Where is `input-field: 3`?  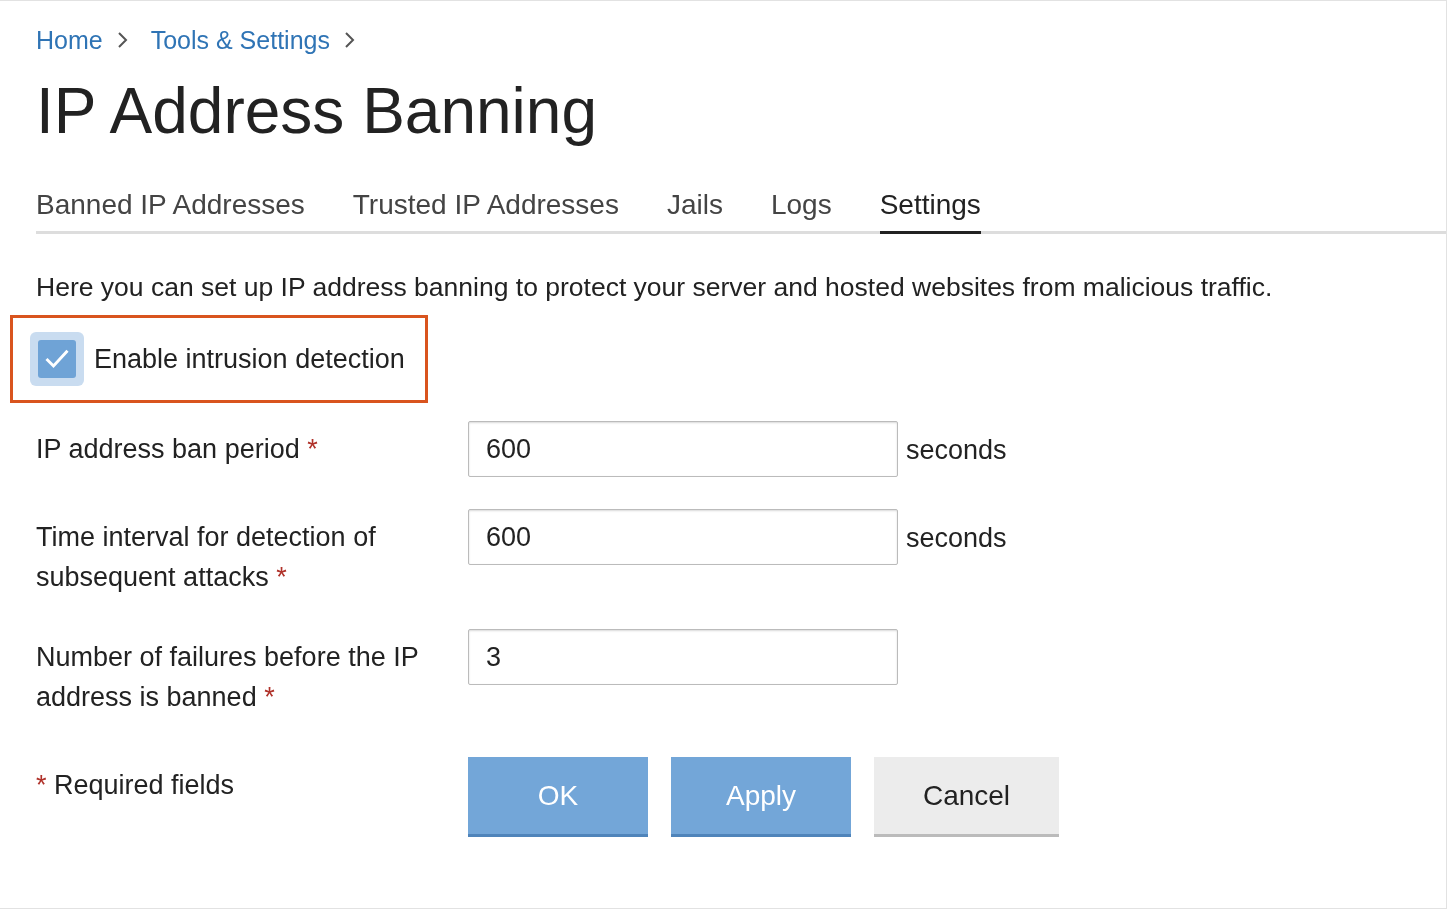 input-field: 3 is located at coordinates (683, 657).